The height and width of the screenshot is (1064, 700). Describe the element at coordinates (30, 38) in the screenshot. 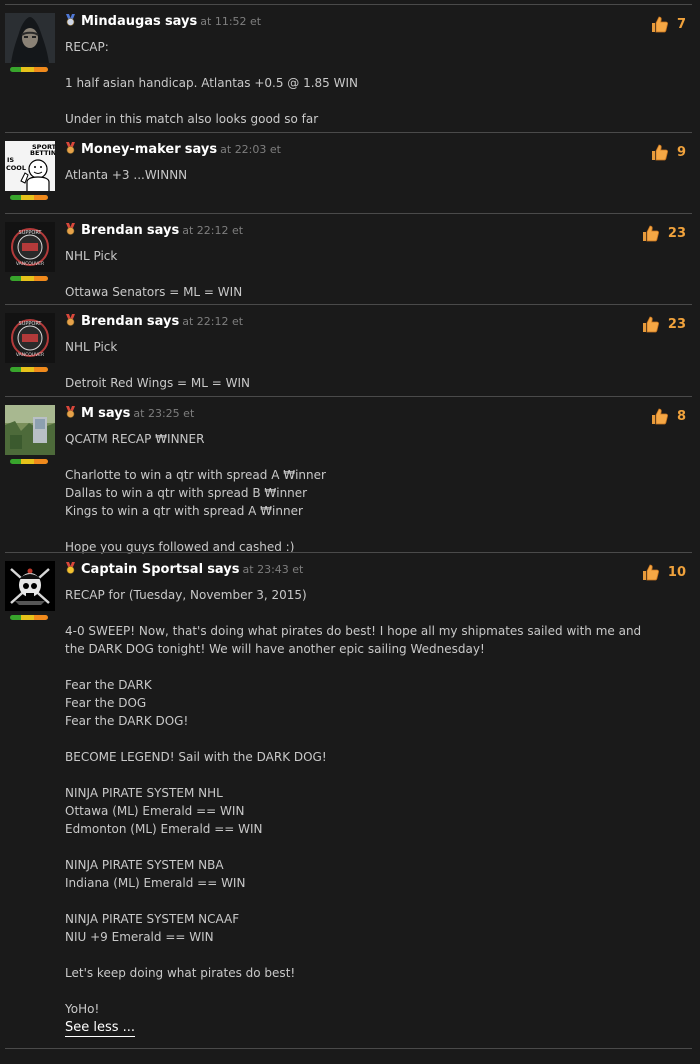

I see `hooded-figure-avatar` at that location.